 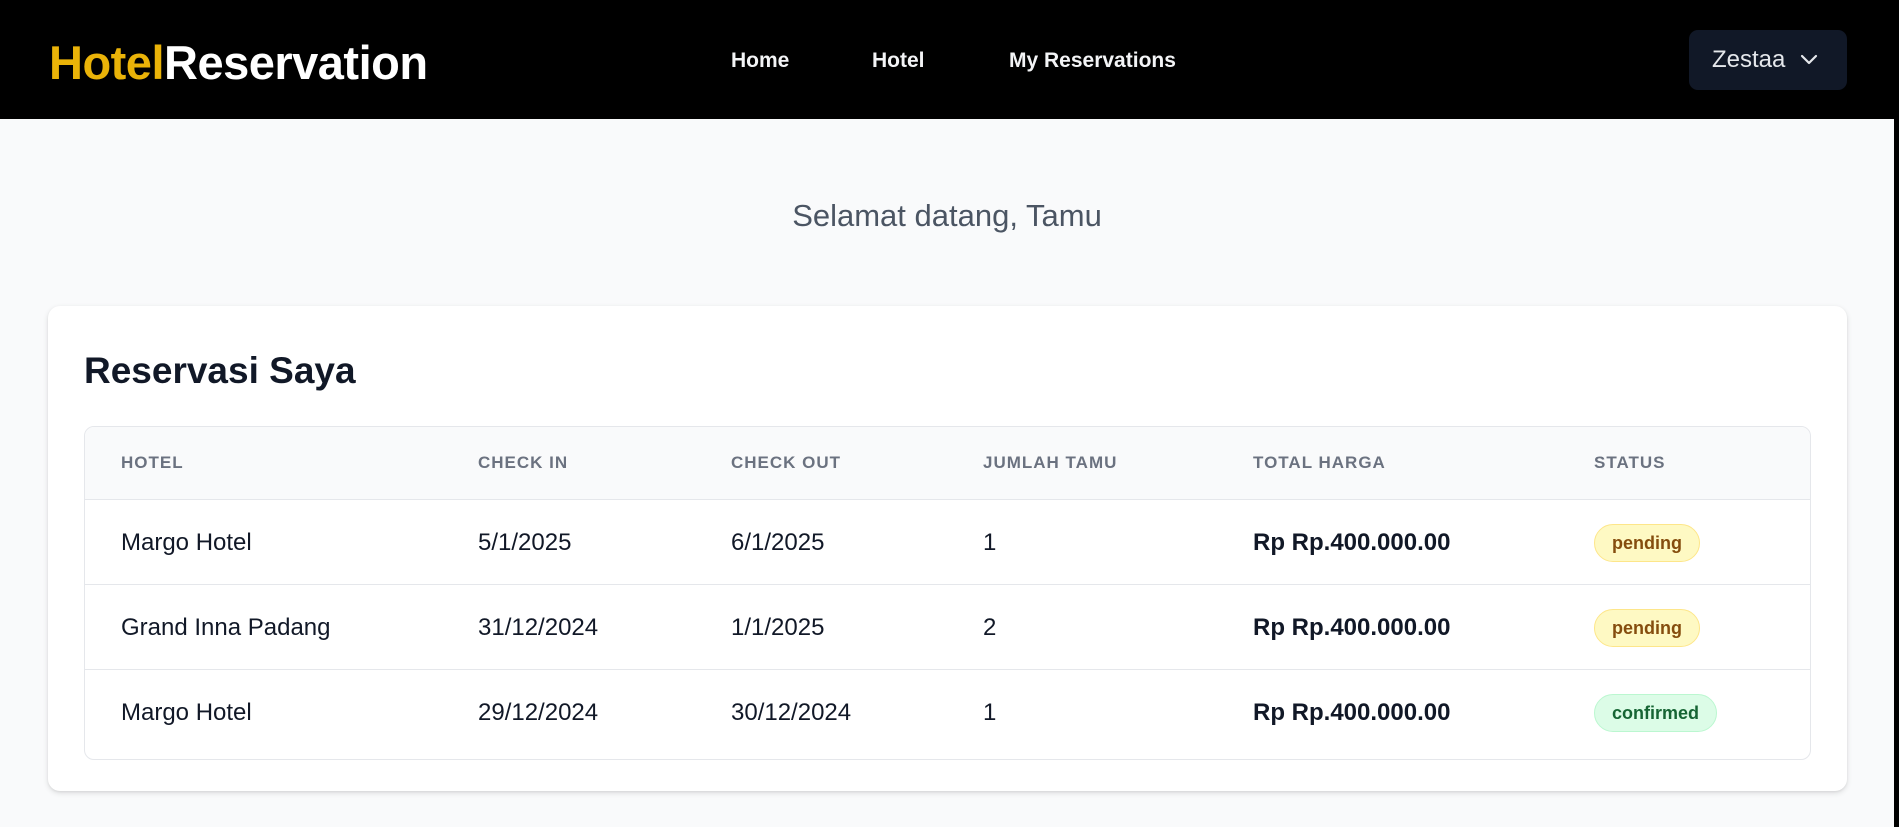 I want to click on status-badge: confirmed, so click(x=1656, y=713).